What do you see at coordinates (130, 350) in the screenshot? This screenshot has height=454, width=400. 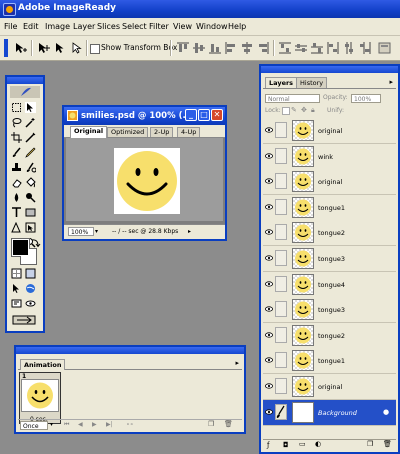 I see `animation-palette-titlebar` at bounding box center [130, 350].